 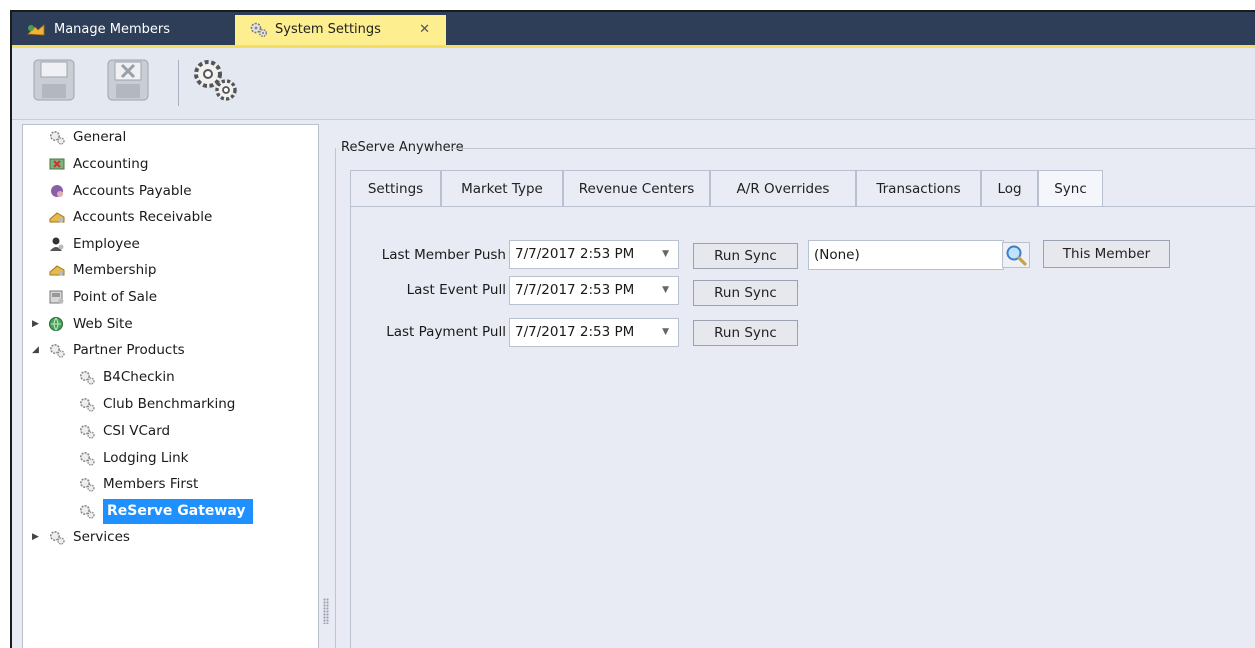 I want to click on tree-item-lodging-link: Lodging Link, so click(x=171, y=458).